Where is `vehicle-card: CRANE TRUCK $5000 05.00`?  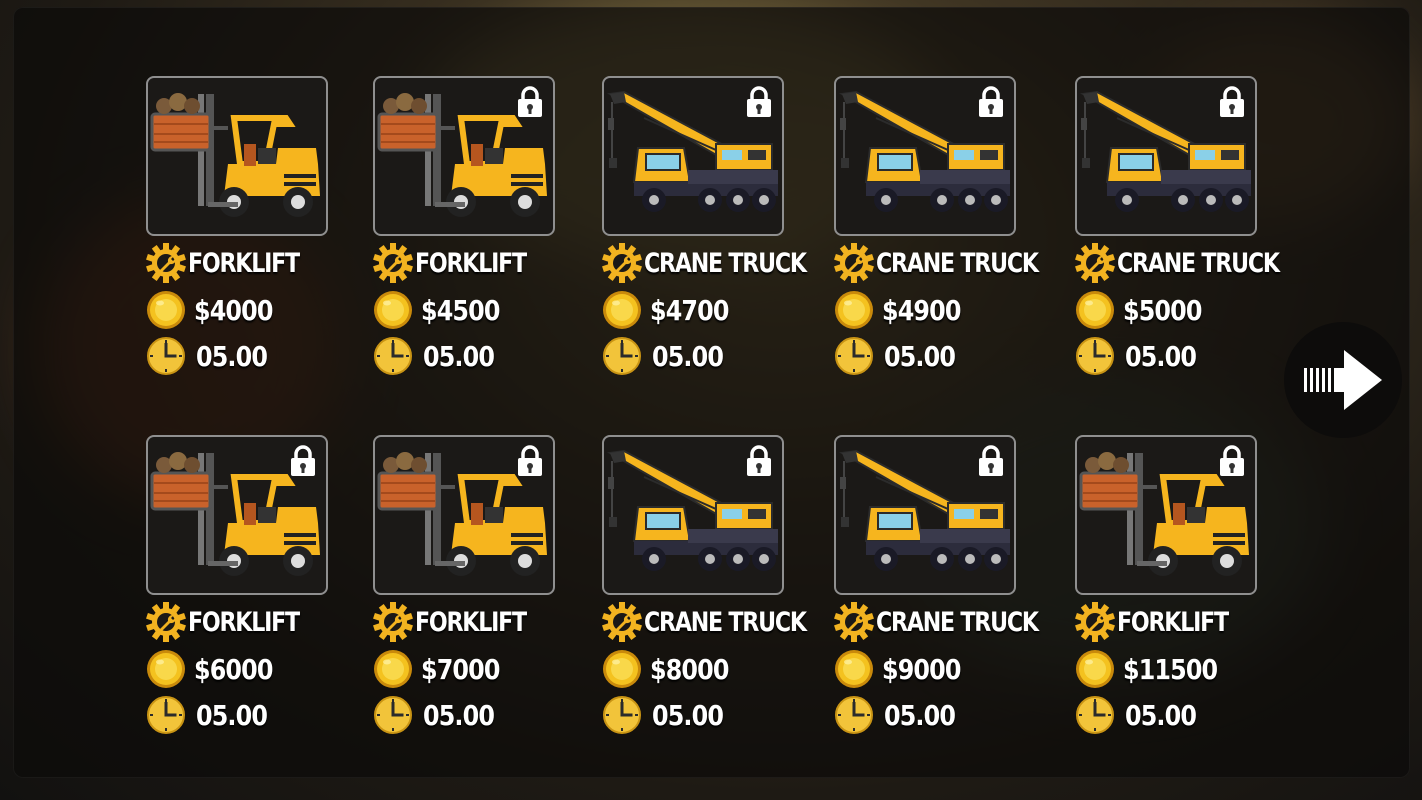 vehicle-card: CRANE TRUCK $5000 05.00 is located at coordinates (1177, 231).